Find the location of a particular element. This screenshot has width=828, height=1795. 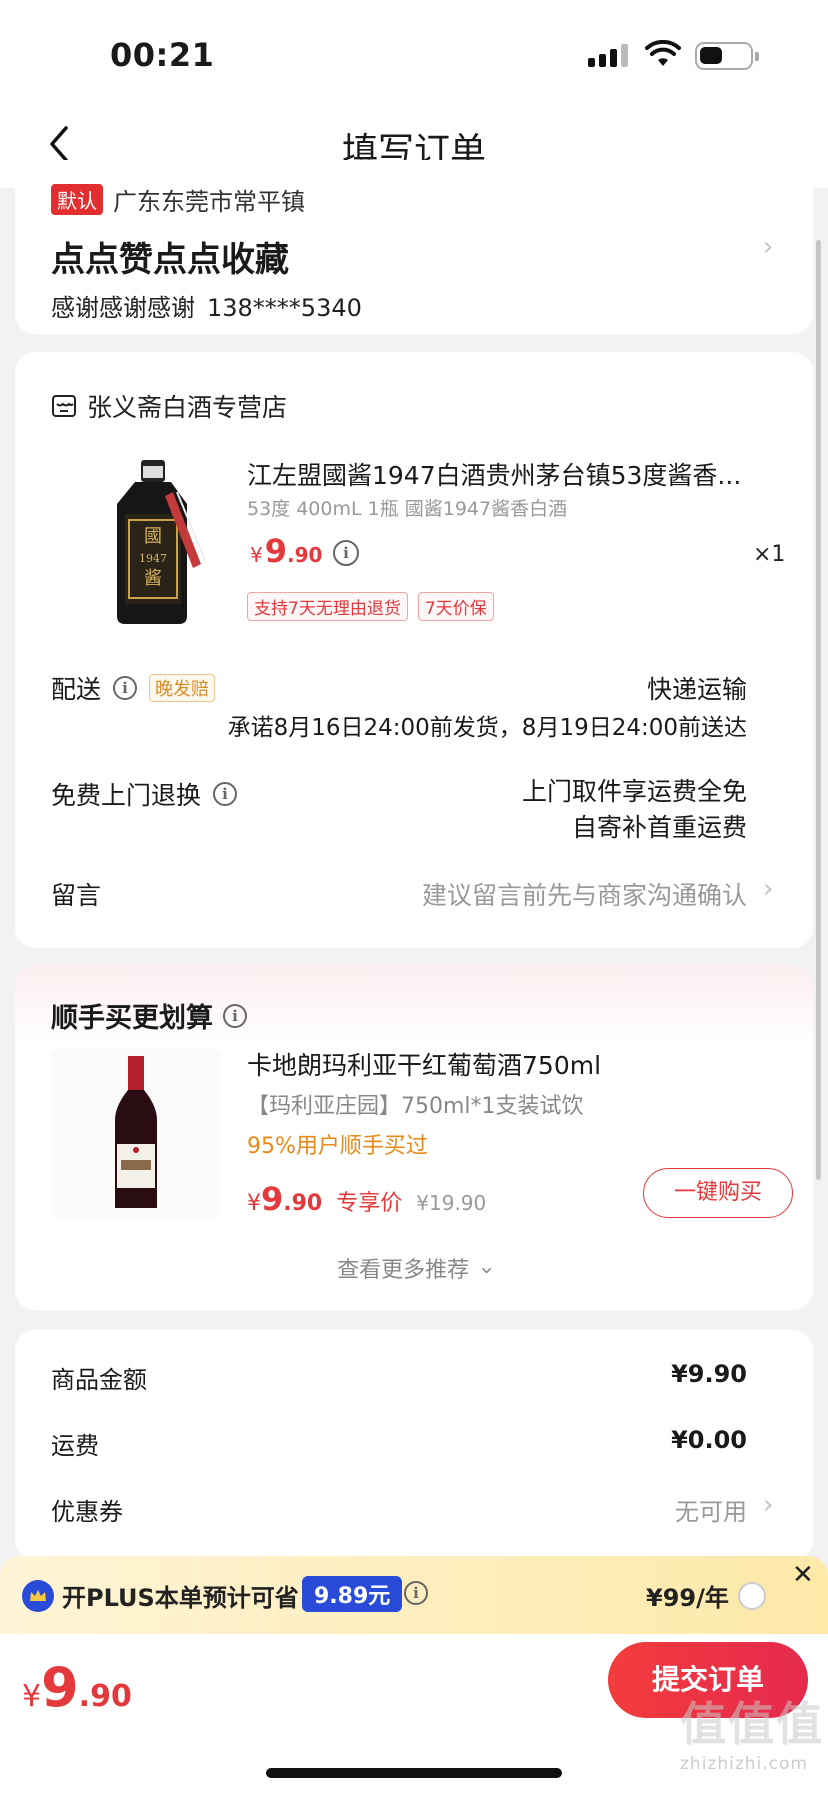

store-icon is located at coordinates (64, 406).